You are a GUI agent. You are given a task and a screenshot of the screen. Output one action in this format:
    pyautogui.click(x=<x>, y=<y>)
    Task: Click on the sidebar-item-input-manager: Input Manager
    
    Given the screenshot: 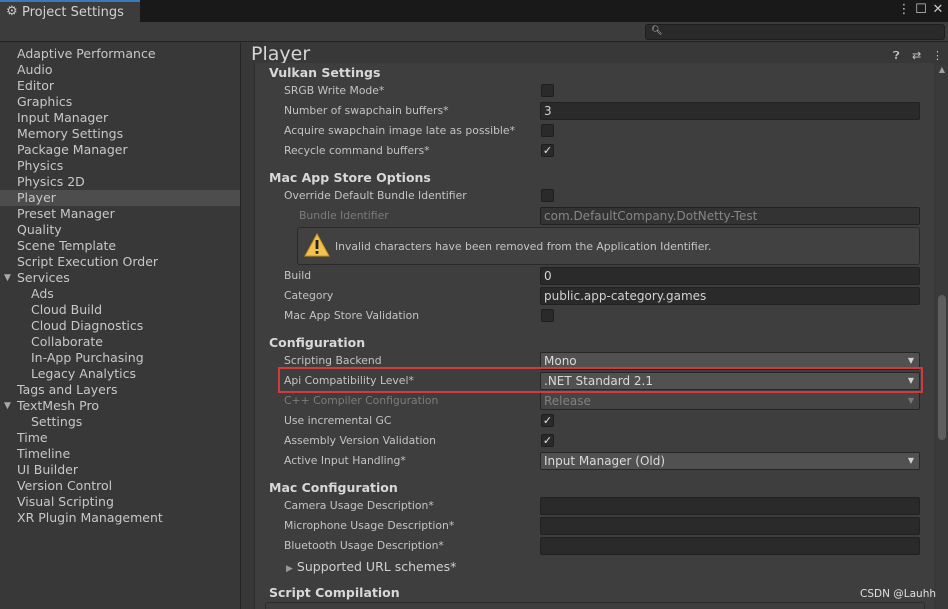 What is the action you would take?
    pyautogui.click(x=120, y=118)
    